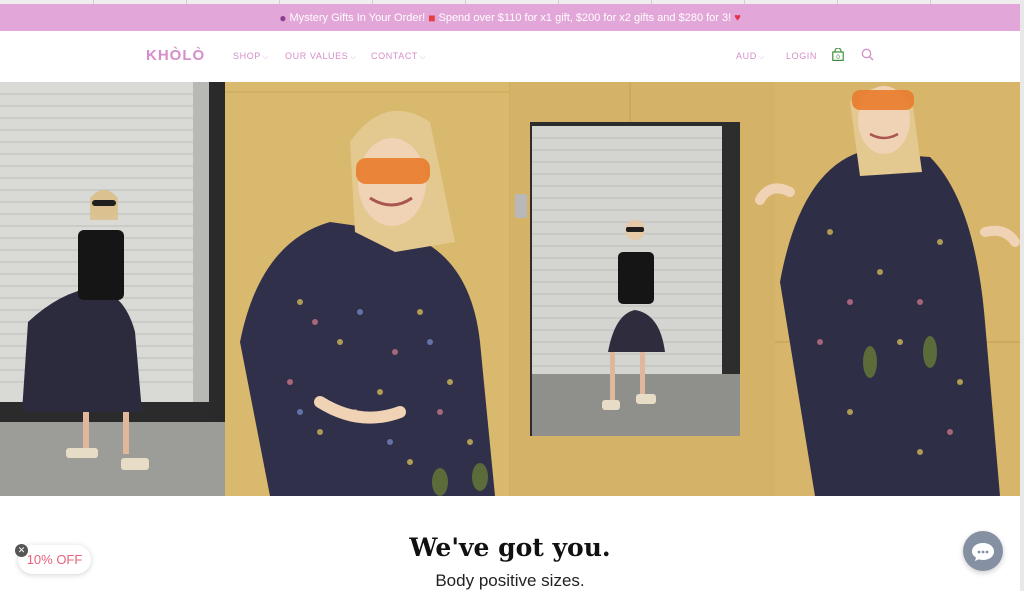 The width and height of the screenshot is (1024, 591). Describe the element at coordinates (737, 17) in the screenshot. I see `heart-icon: ♥` at that location.